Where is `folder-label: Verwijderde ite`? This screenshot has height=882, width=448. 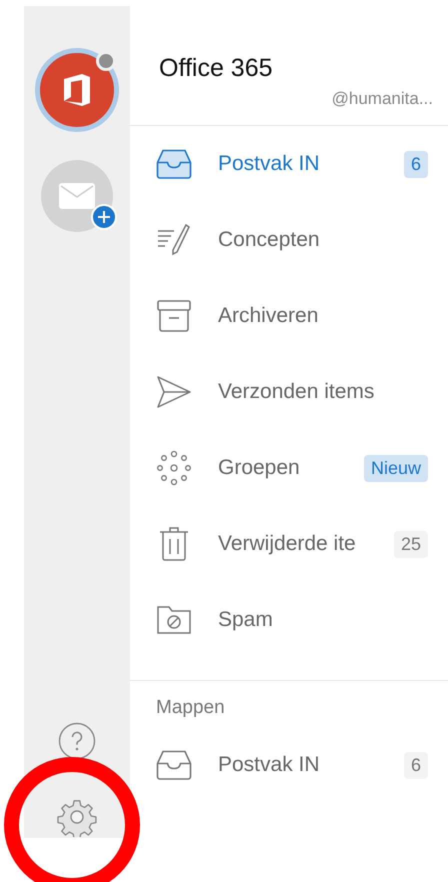
folder-label: Verwijderde ite is located at coordinates (287, 544).